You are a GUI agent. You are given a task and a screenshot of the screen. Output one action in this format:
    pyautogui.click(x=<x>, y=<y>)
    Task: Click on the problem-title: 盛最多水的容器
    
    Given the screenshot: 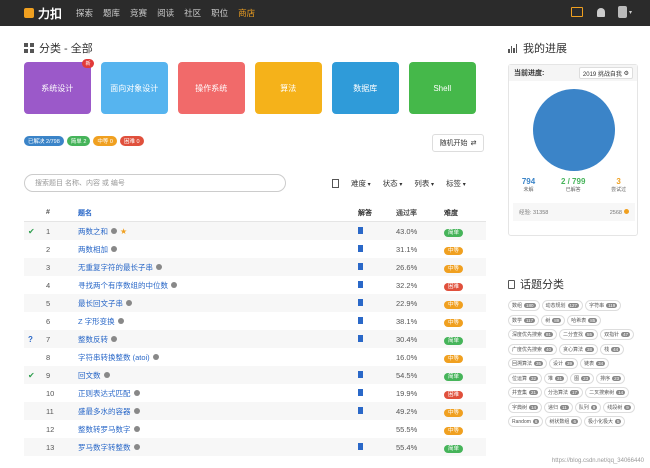 What is the action you would take?
    pyautogui.click(x=104, y=411)
    